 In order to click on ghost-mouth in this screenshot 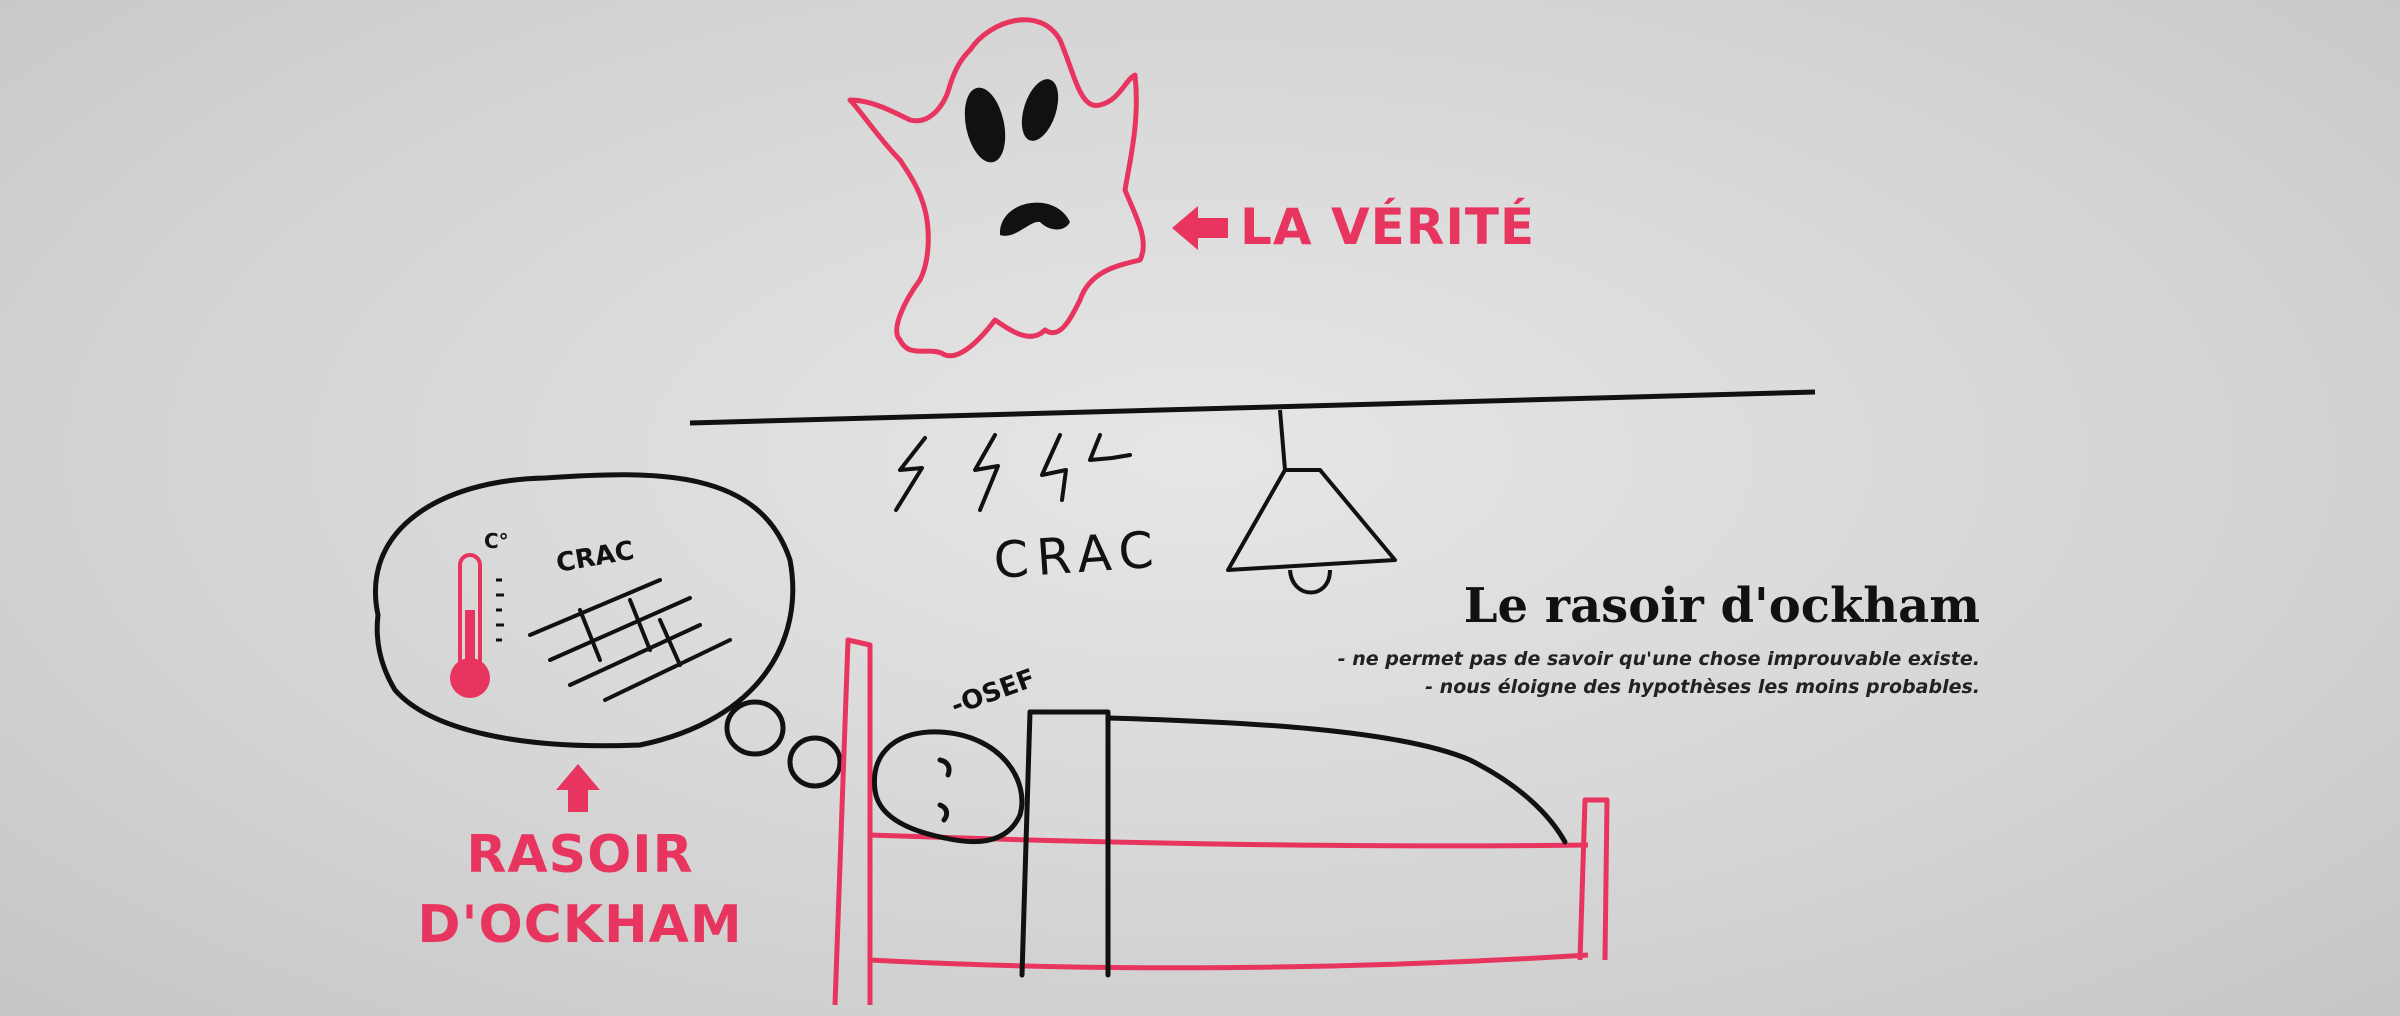, I will do `click(1034, 219)`.